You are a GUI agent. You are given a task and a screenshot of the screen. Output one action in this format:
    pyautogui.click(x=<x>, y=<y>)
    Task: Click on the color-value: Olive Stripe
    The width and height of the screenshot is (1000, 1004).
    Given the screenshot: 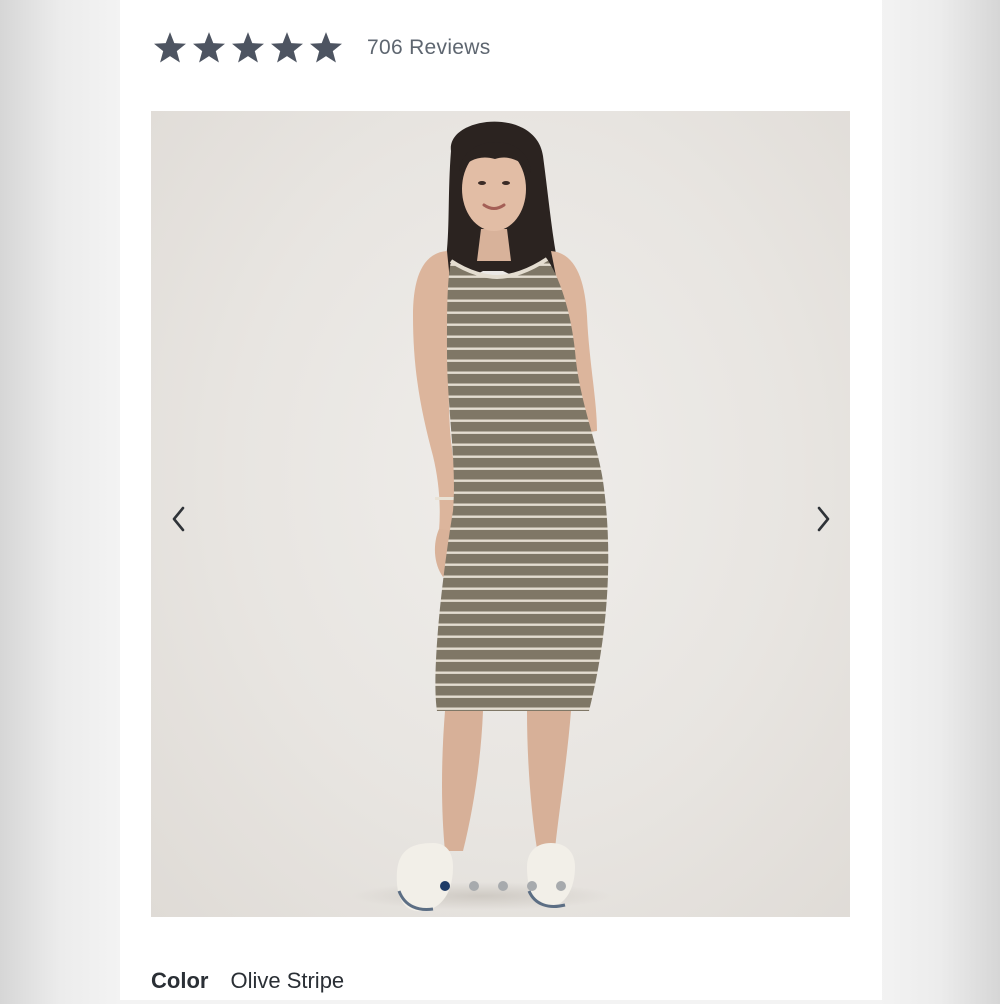 What is the action you would take?
    pyautogui.click(x=287, y=980)
    